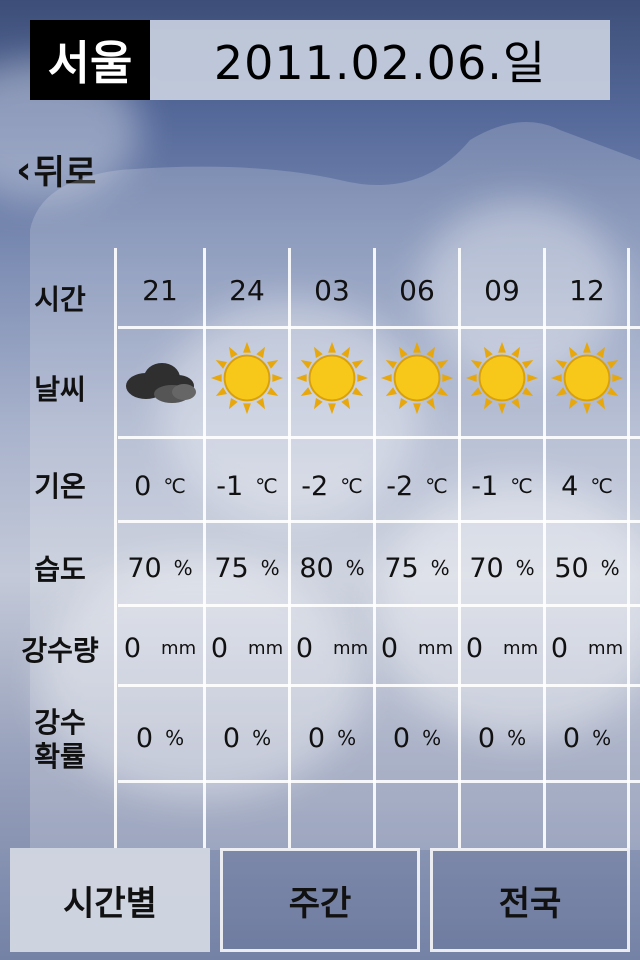 Image resolution: width=640 pixels, height=960 pixels. What do you see at coordinates (60, 650) in the screenshot?
I see `row-label-precipitation: 강수량` at bounding box center [60, 650].